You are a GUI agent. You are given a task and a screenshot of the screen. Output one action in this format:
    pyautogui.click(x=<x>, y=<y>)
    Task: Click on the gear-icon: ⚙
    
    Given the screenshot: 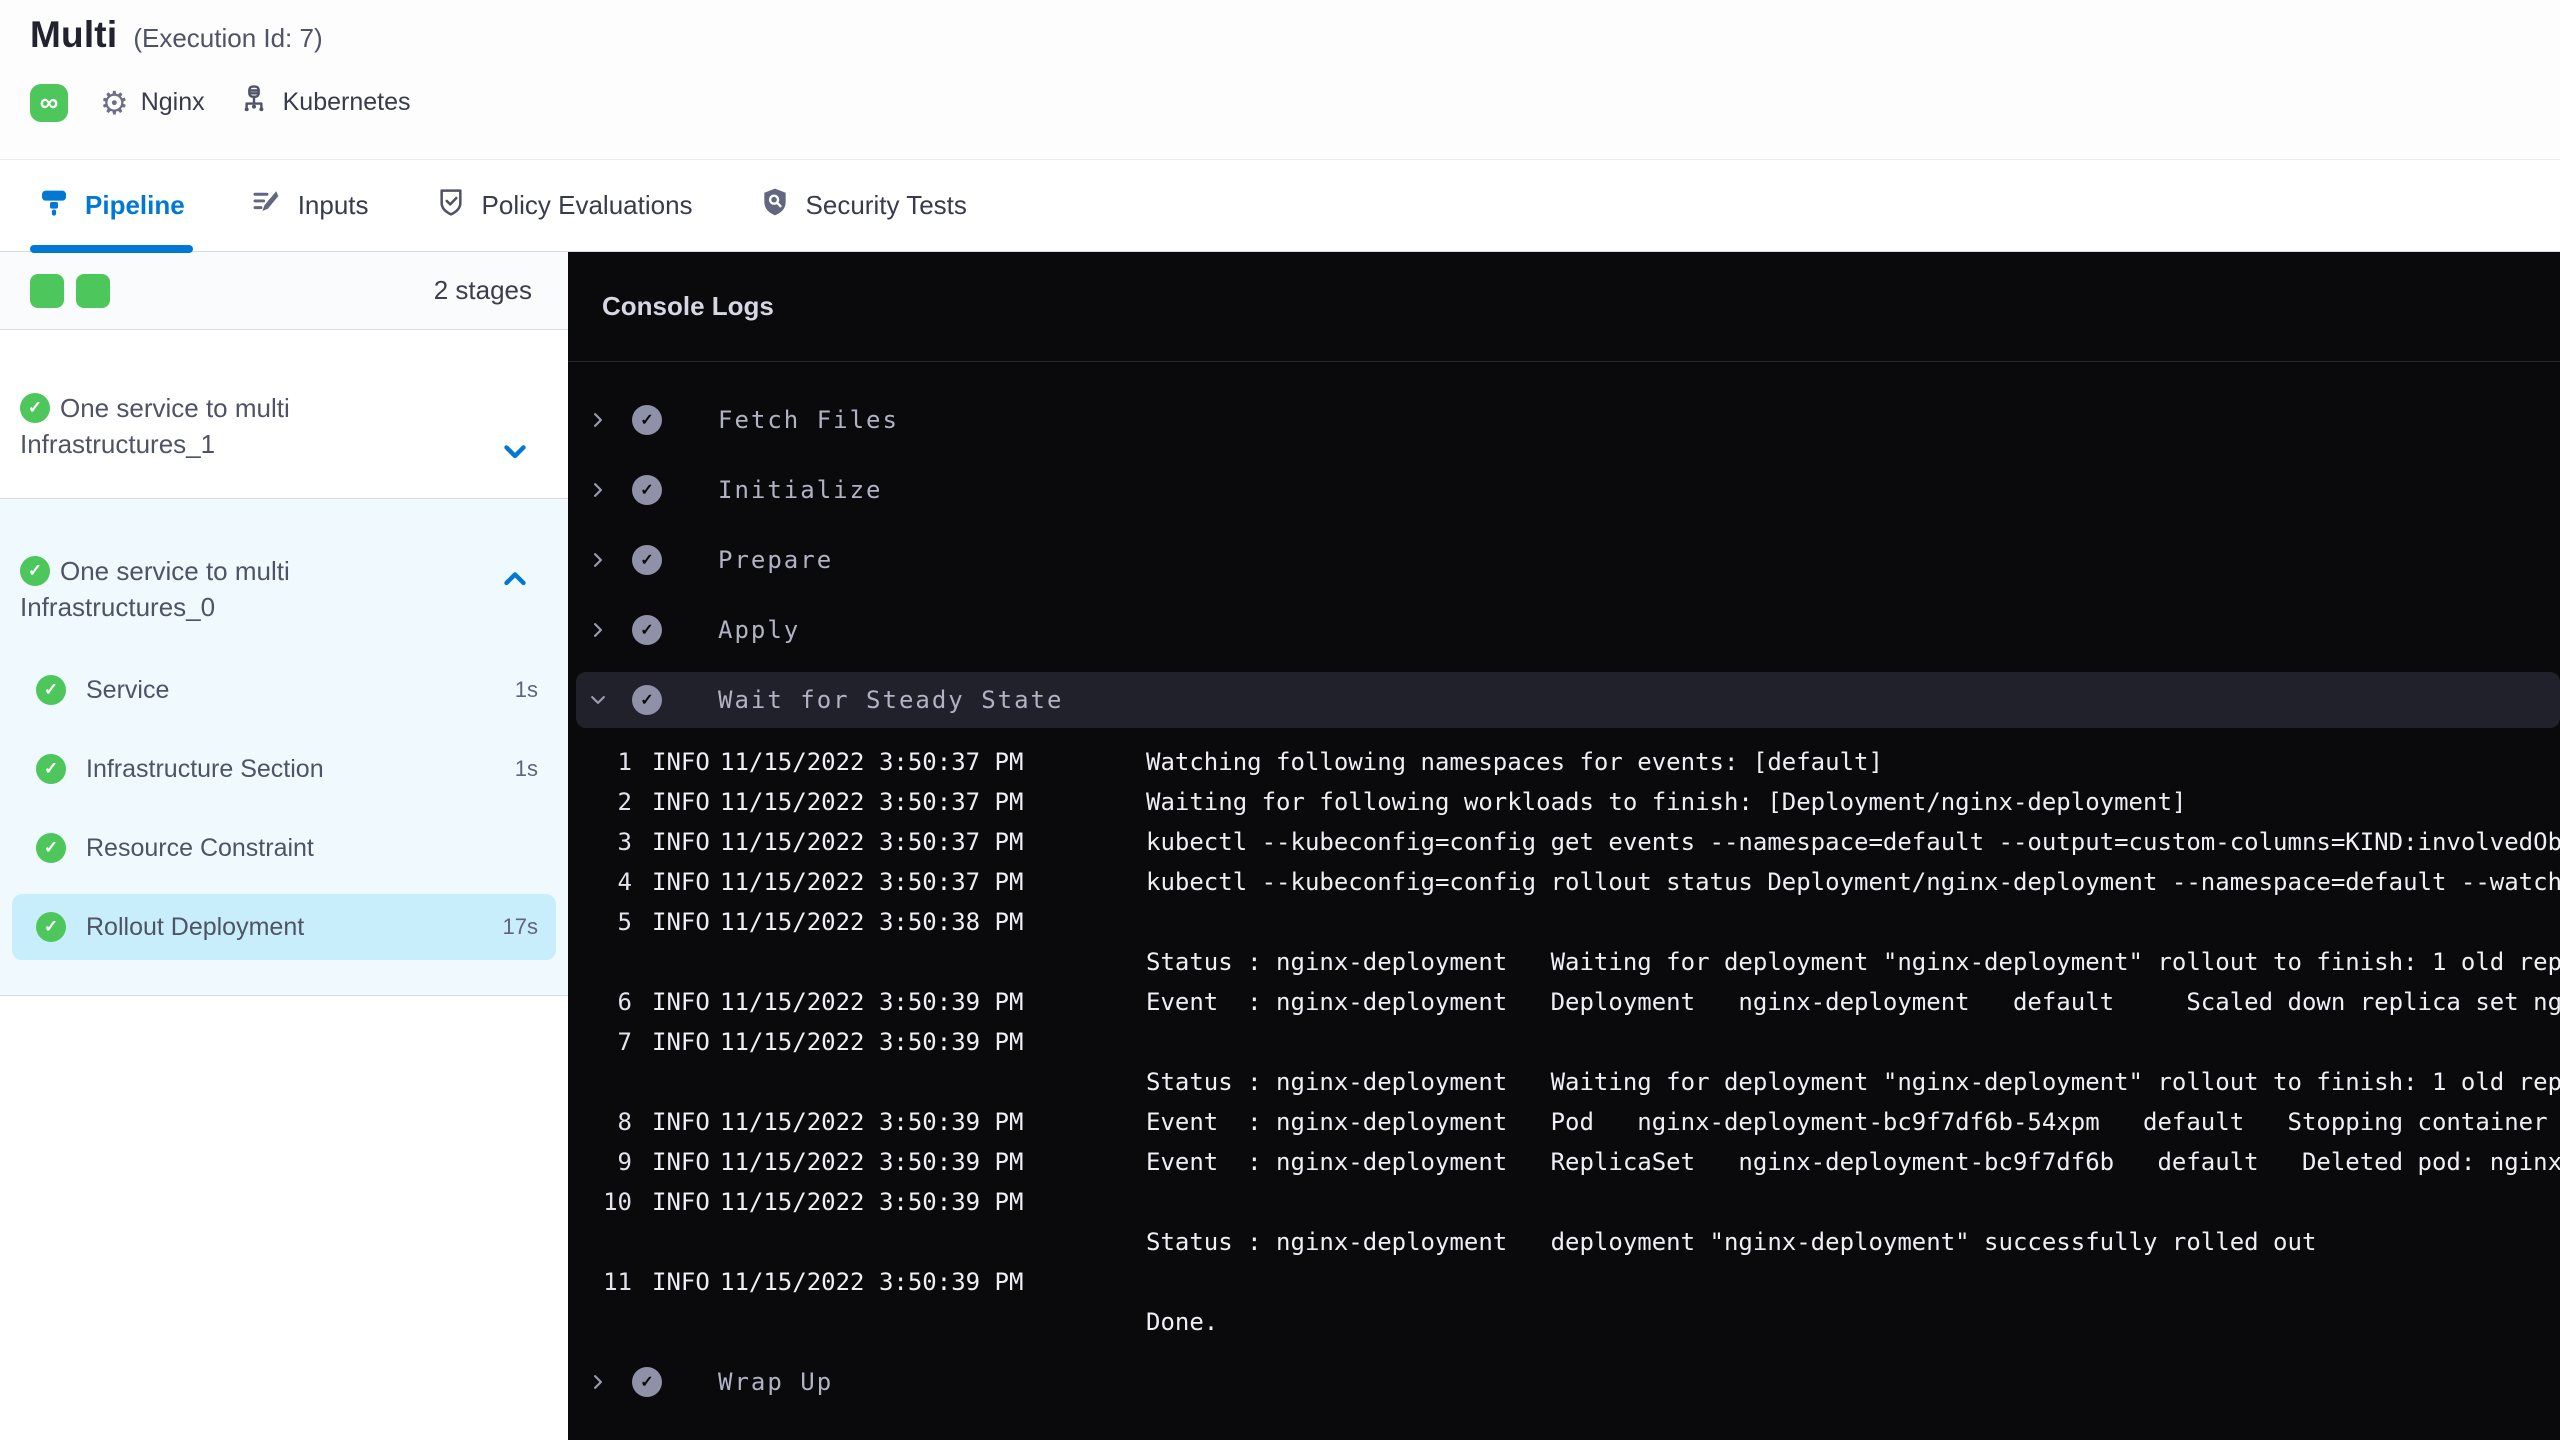 What is the action you would take?
    pyautogui.click(x=114, y=102)
    